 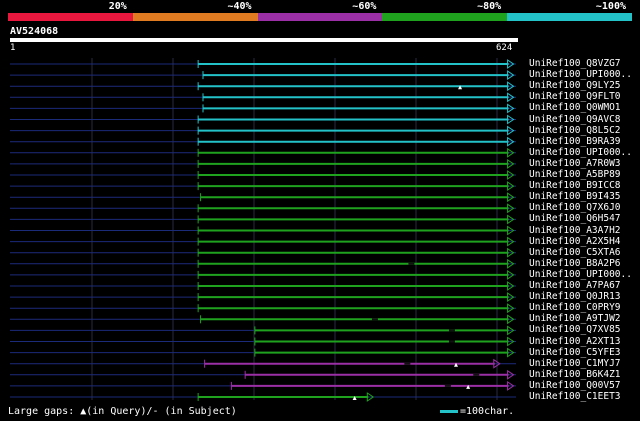 I want to click on scale-swatch, so click(x=449, y=411).